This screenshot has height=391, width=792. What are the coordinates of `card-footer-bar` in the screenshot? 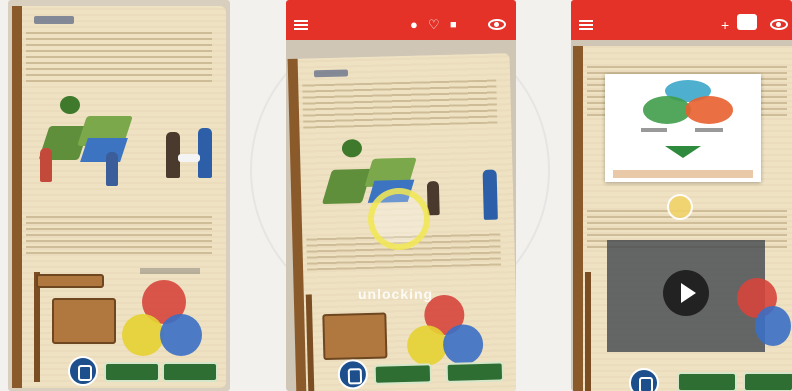 It's located at (683, 174).